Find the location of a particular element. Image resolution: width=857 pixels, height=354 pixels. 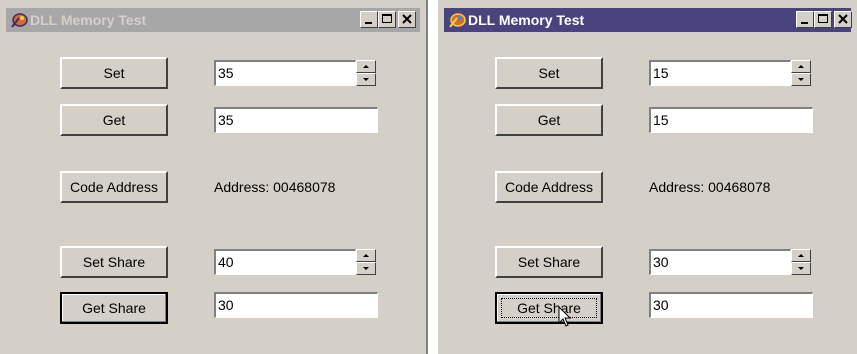

set-share-value-field: 30 is located at coordinates (720, 262).